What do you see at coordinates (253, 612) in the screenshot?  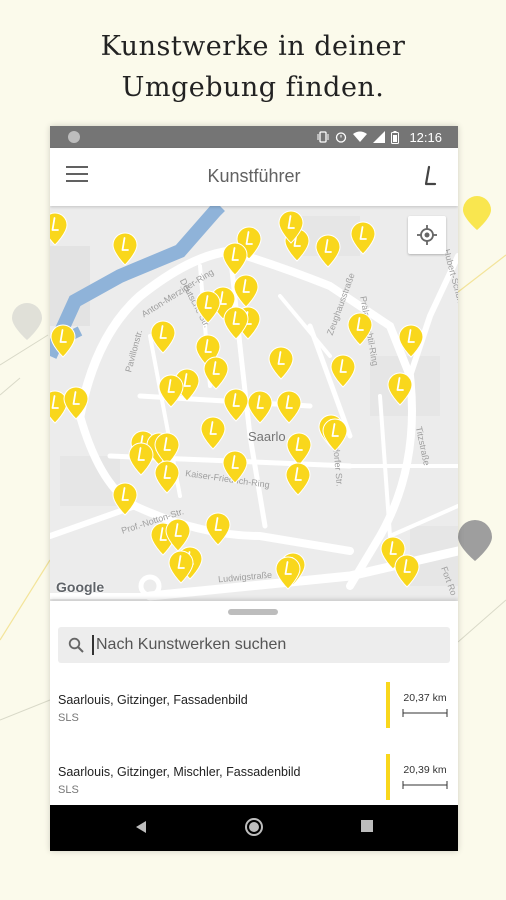 I see `sheet-drag-handle` at bounding box center [253, 612].